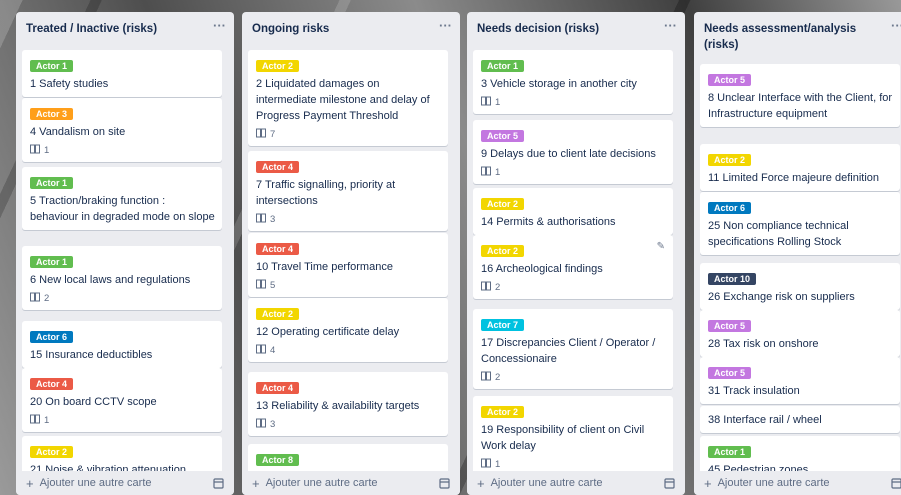 The image size is (901, 495). I want to click on card-description-badge: 2, so click(573, 287).